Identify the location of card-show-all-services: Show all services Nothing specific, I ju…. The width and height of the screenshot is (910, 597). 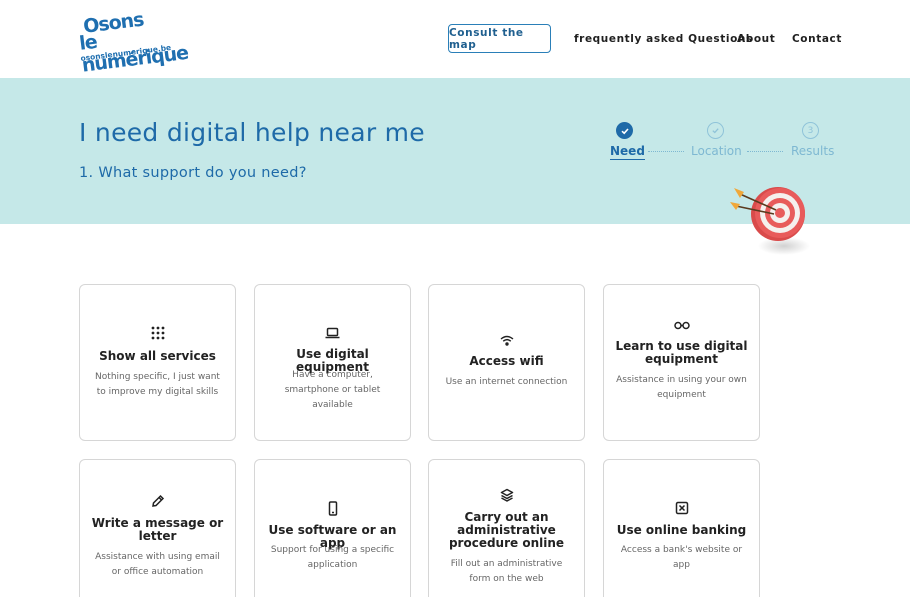
(157, 362).